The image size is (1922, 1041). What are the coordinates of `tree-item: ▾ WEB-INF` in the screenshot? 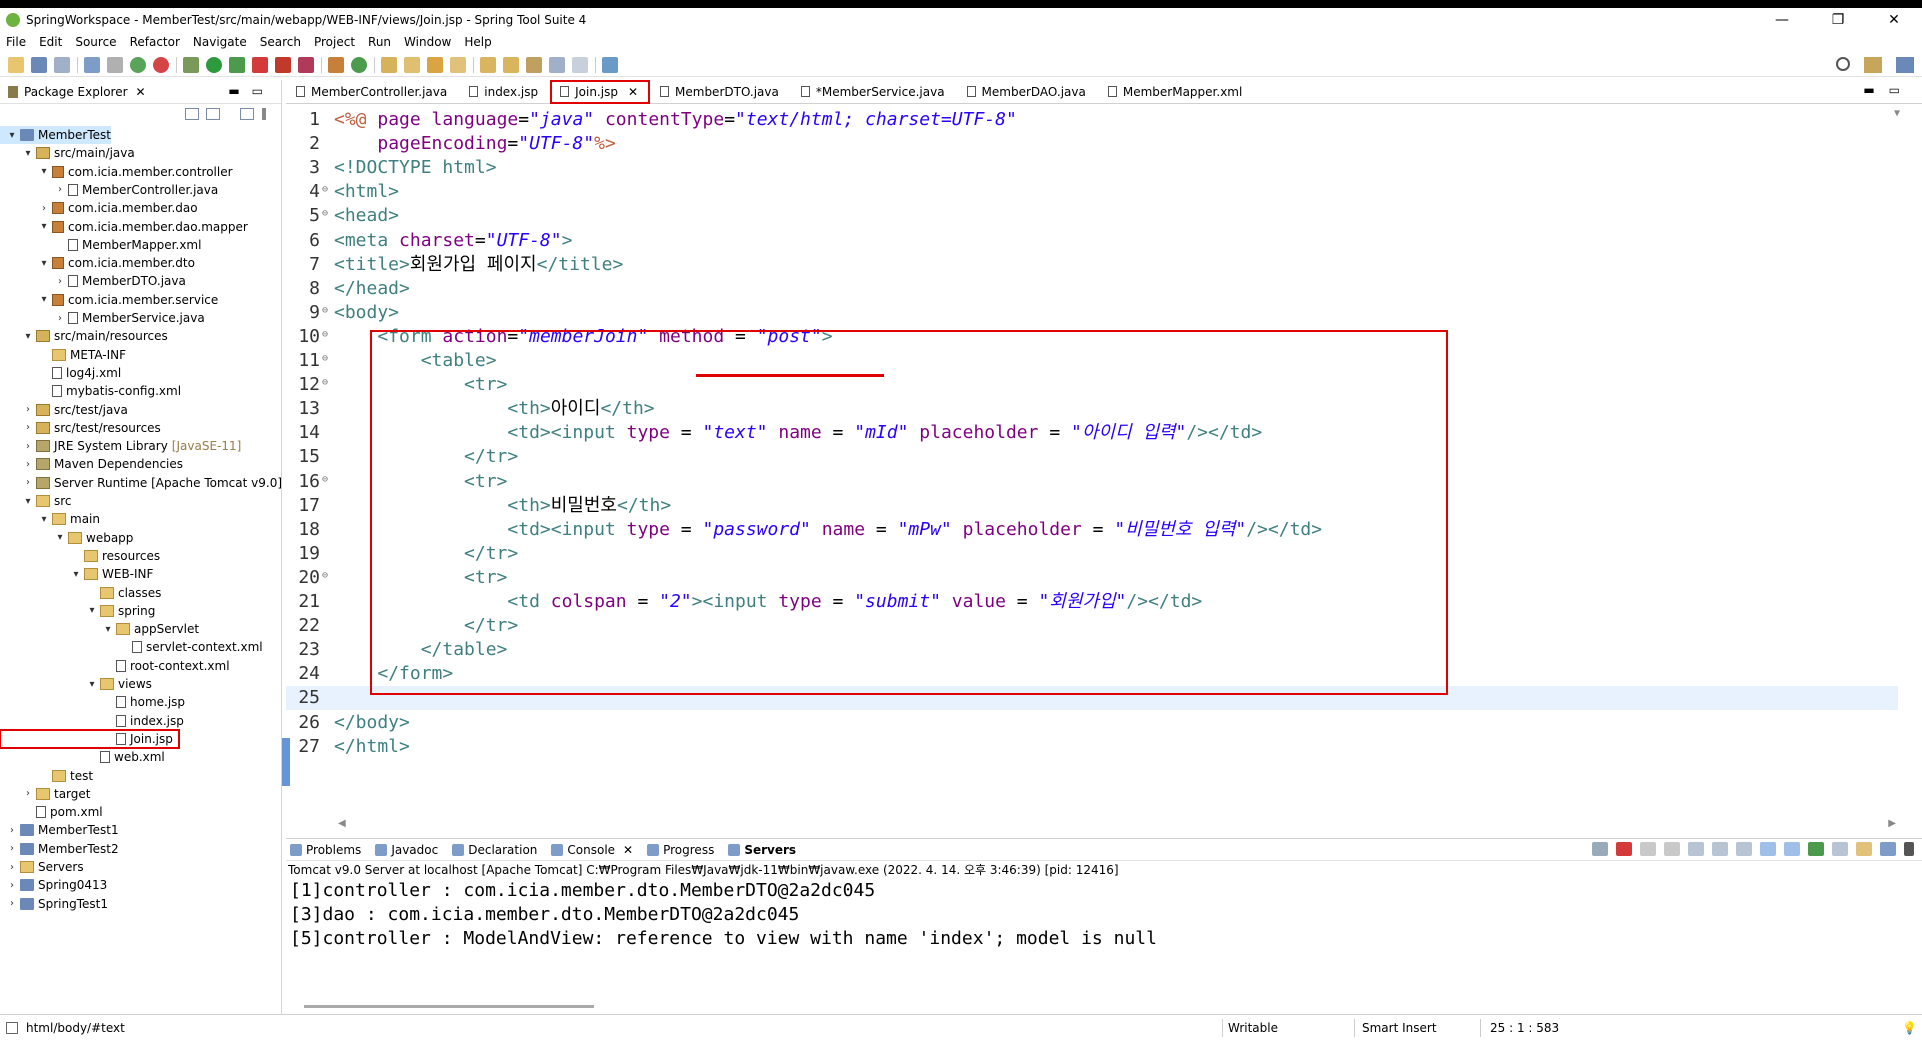 It's located at (76, 574).